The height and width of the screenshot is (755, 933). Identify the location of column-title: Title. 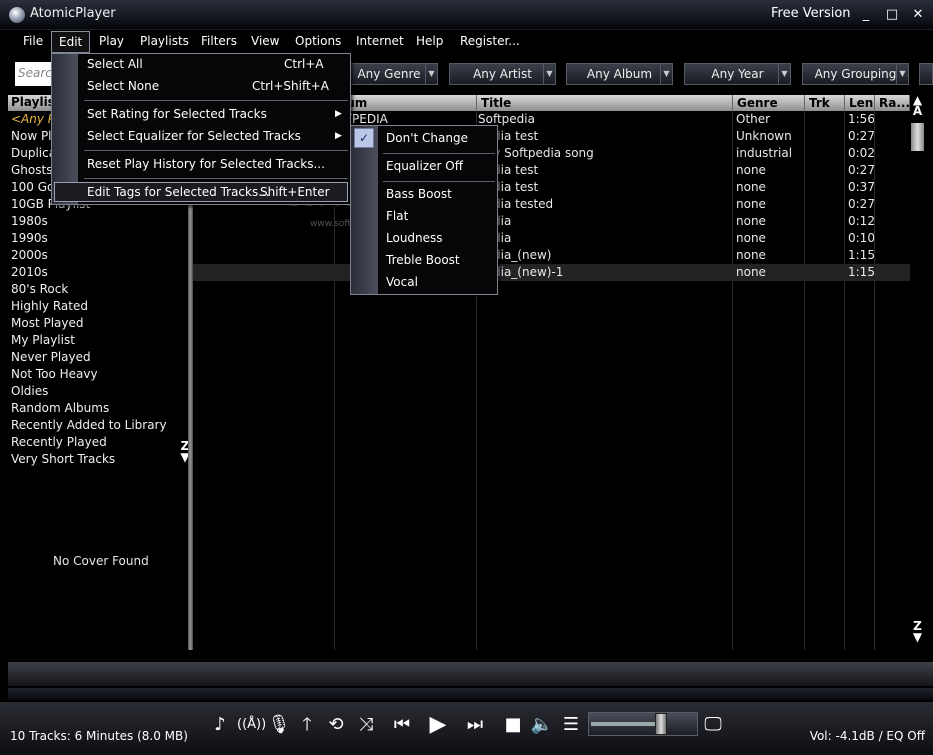
(605, 103).